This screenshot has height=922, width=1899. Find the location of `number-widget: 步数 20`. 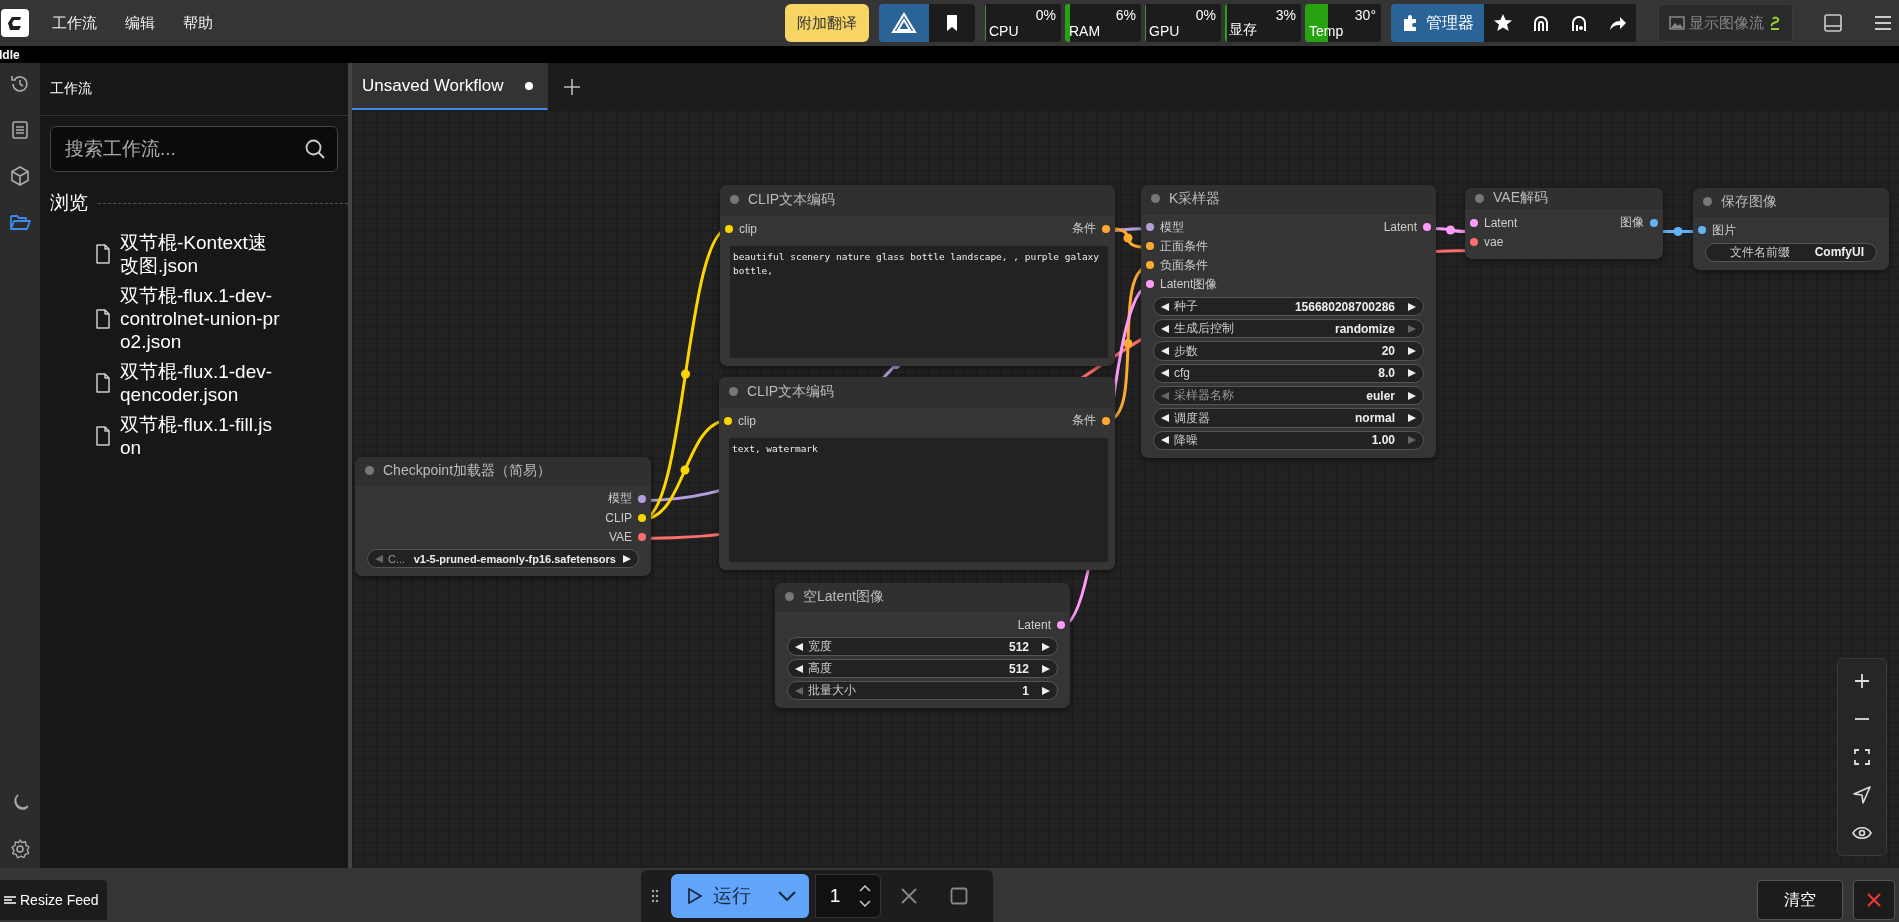

number-widget: 步数 20 is located at coordinates (1288, 351).